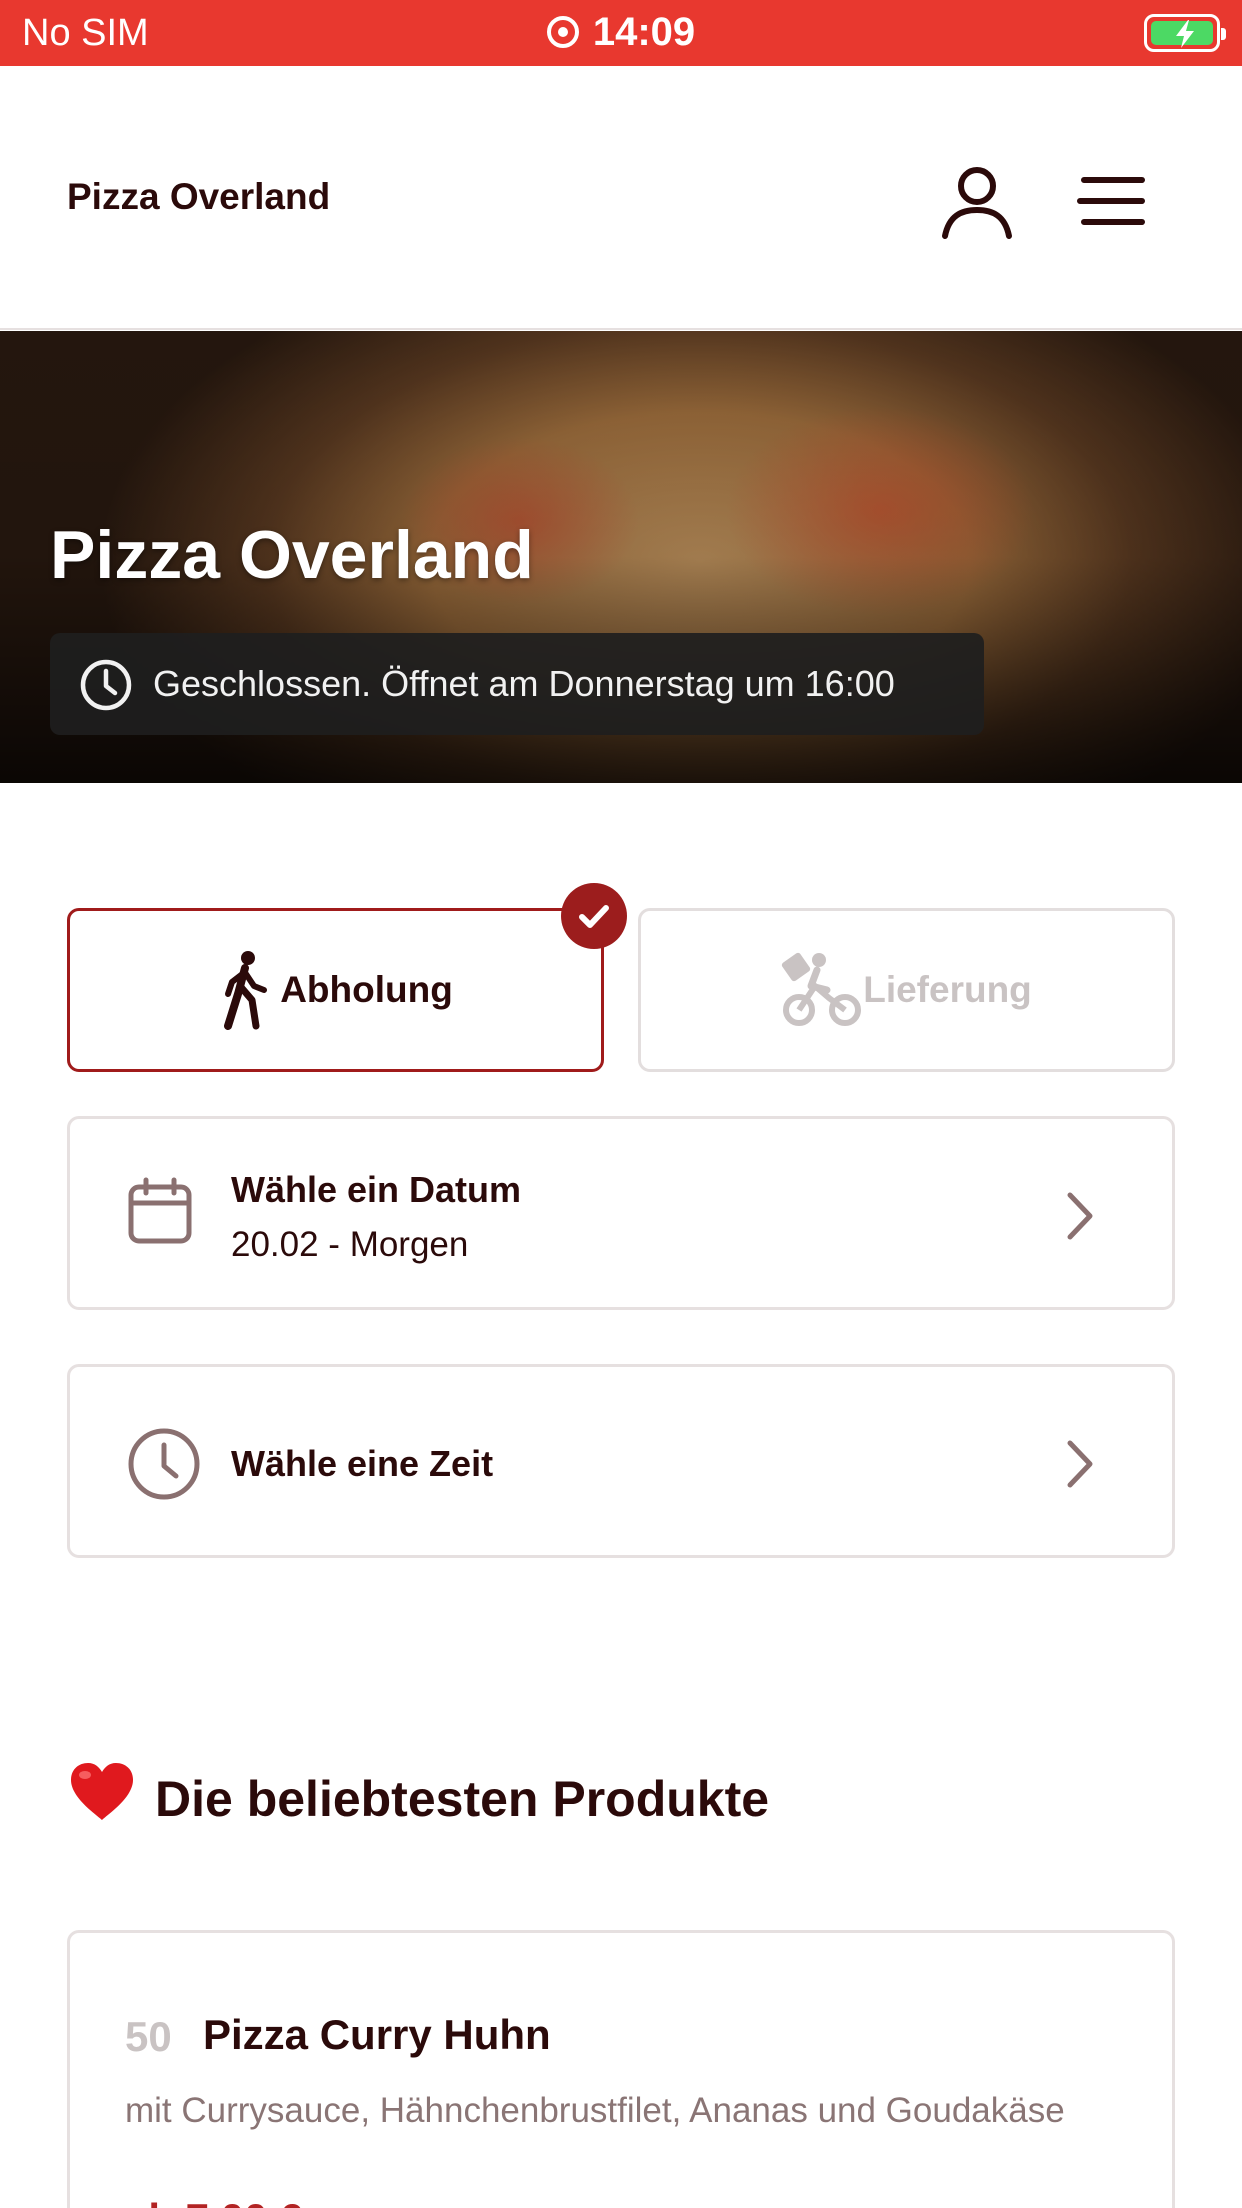 The image size is (1242, 2208). Describe the element at coordinates (362, 1463) in the screenshot. I see `time-selector-title: Wähle eine Zeit` at that location.